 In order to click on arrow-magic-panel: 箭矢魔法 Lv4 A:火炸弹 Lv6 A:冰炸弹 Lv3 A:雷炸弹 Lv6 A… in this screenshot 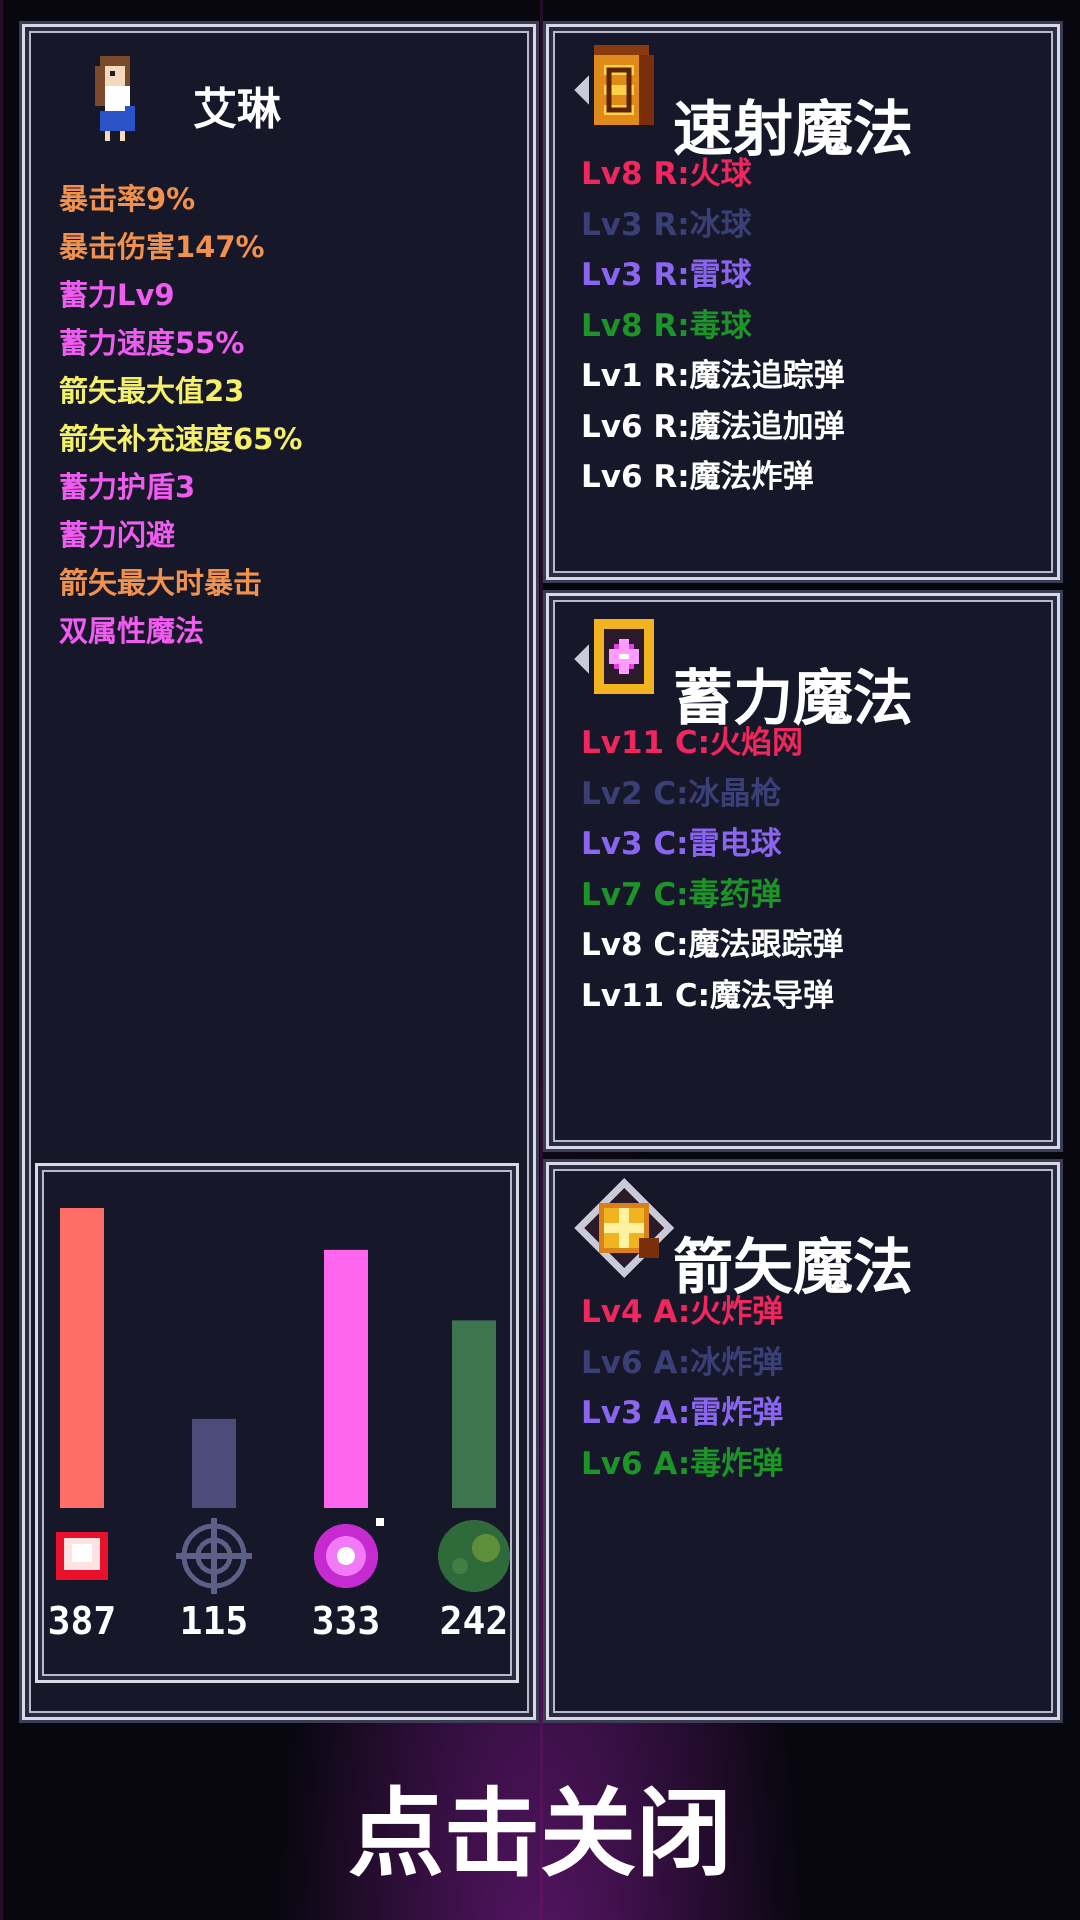, I will do `click(803, 1441)`.